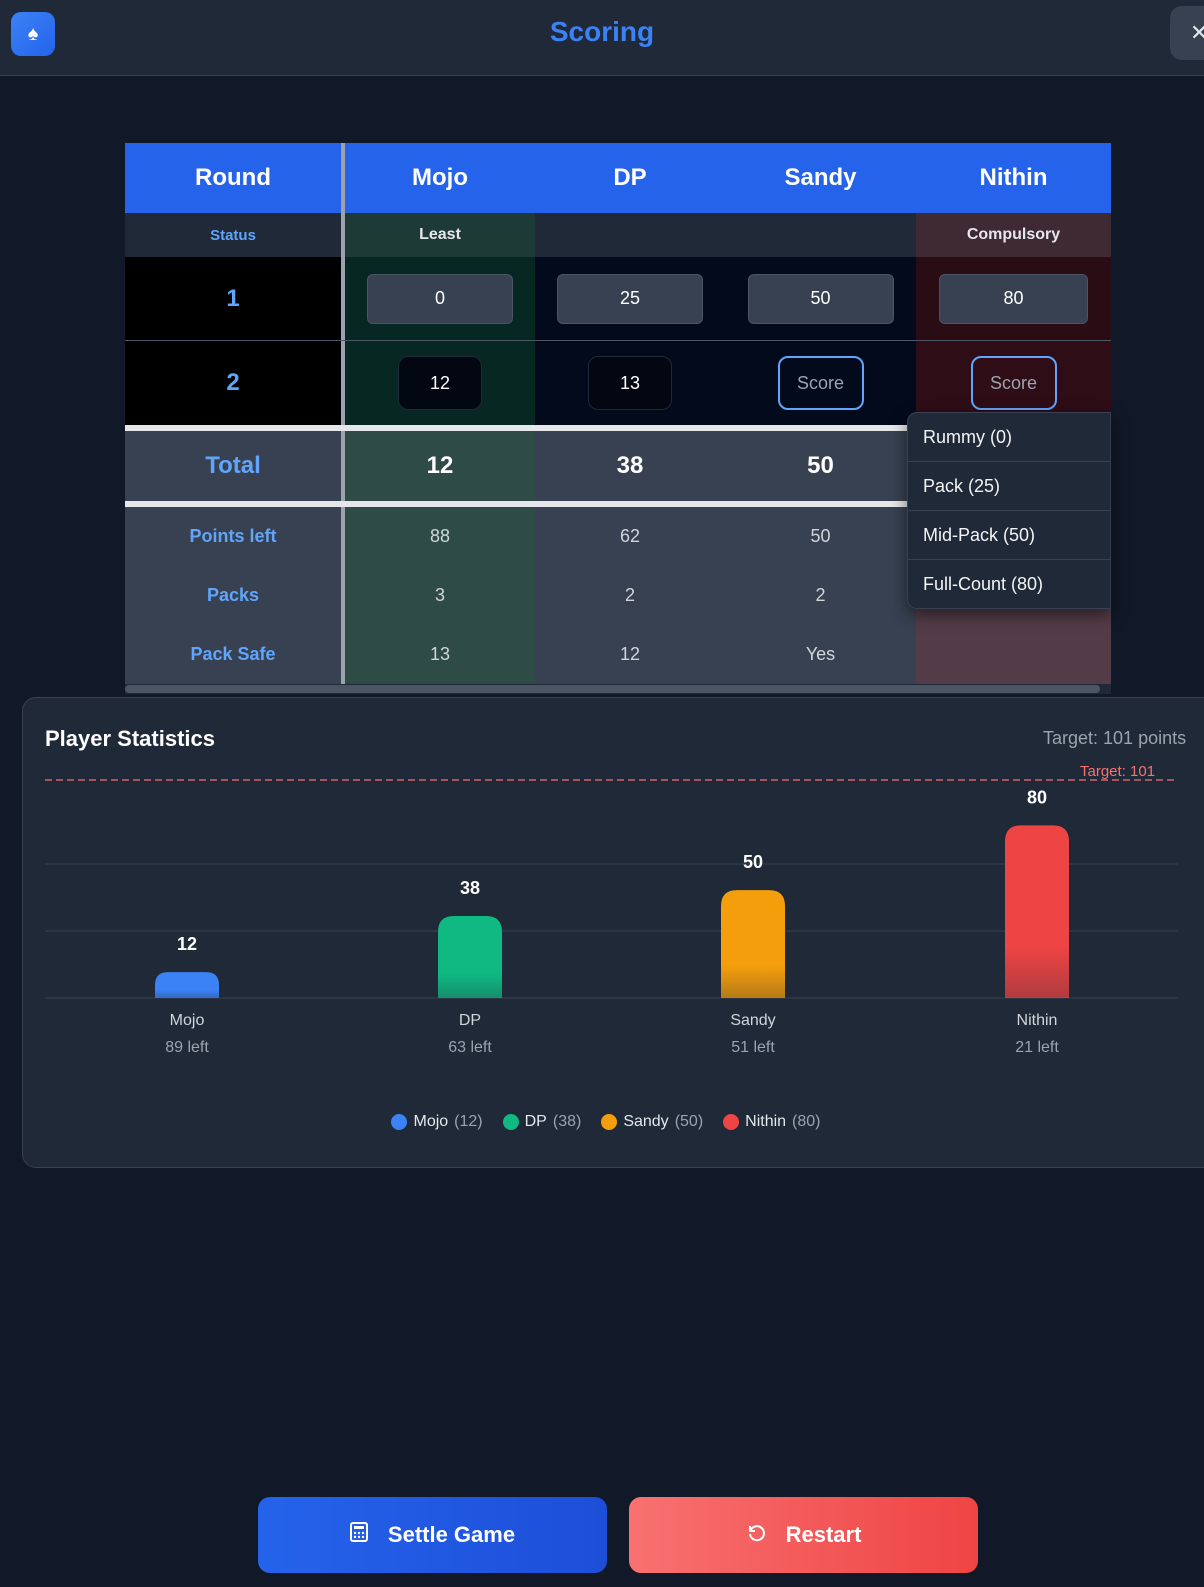  I want to click on header-player-sandy: Sandy, so click(820, 177).